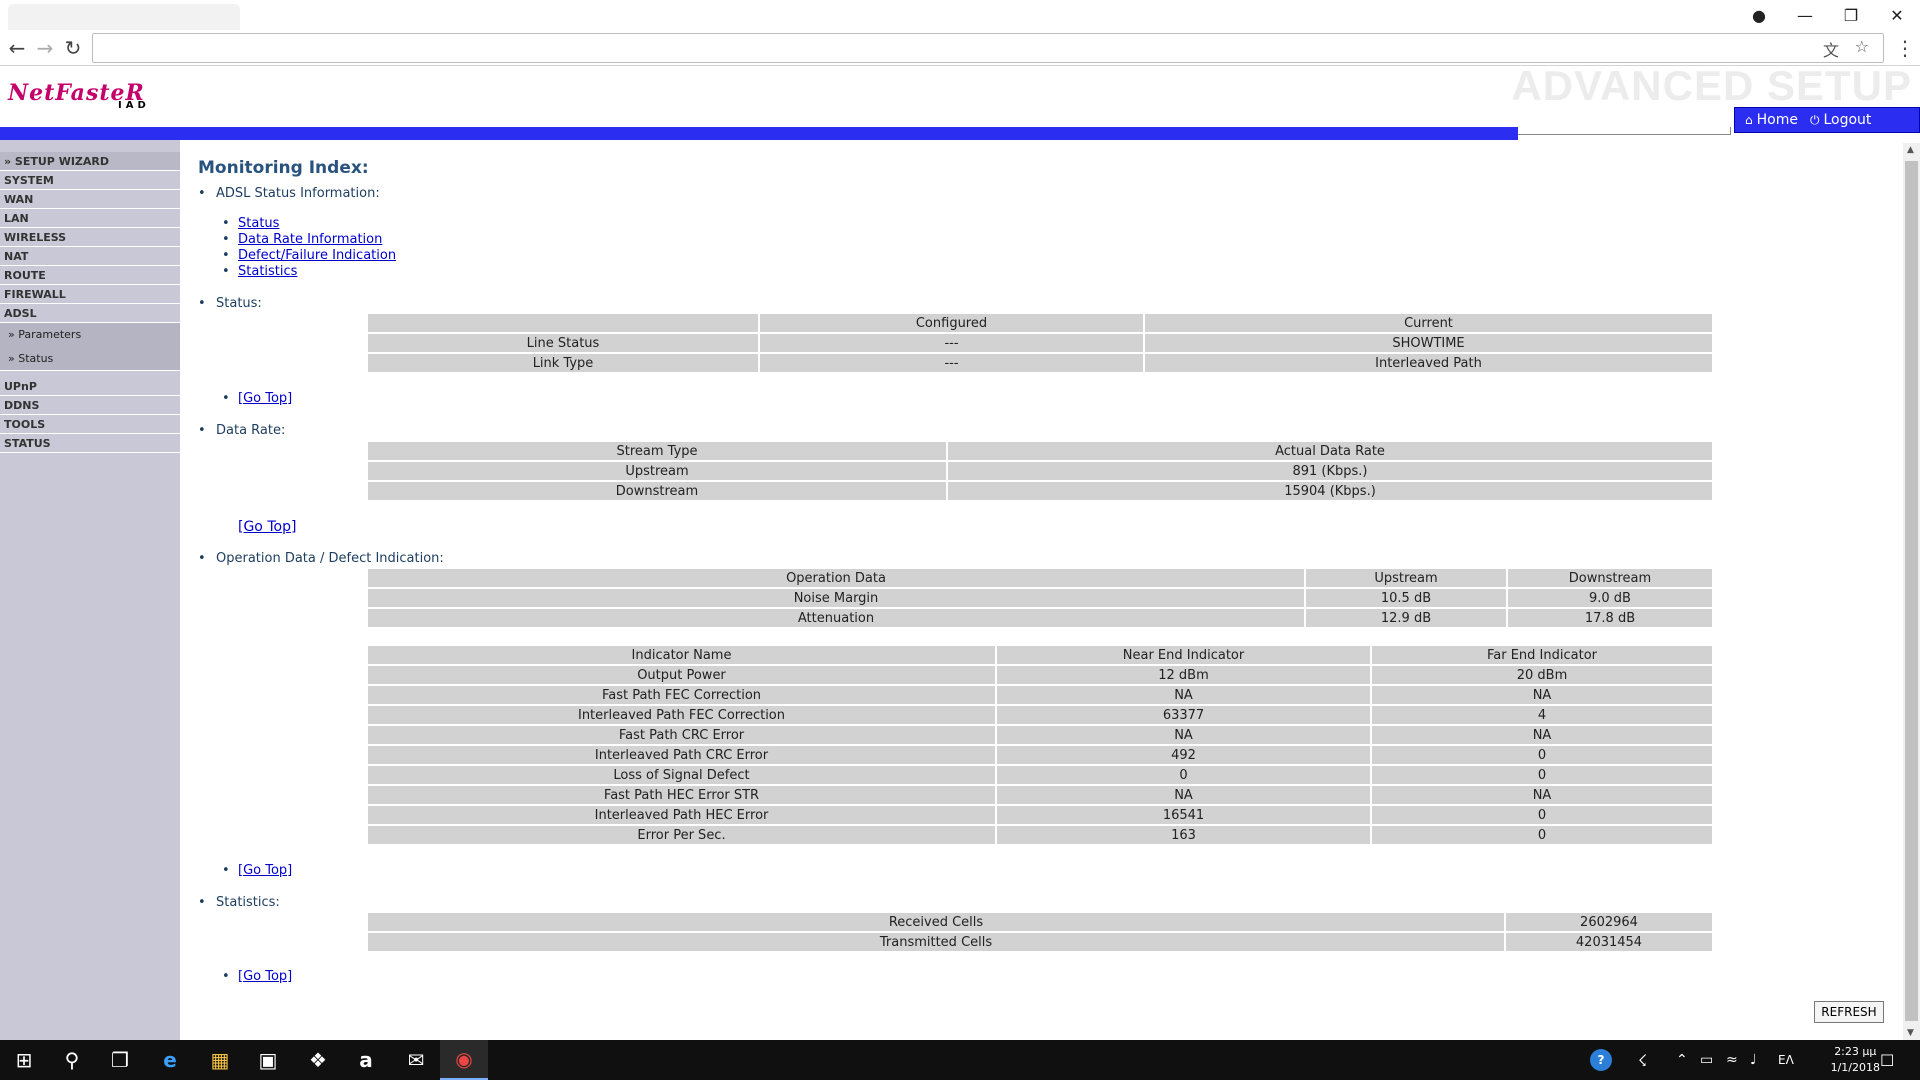 The height and width of the screenshot is (1080, 1920). What do you see at coordinates (1610, 578) in the screenshot?
I see `table-cell: Downstream` at bounding box center [1610, 578].